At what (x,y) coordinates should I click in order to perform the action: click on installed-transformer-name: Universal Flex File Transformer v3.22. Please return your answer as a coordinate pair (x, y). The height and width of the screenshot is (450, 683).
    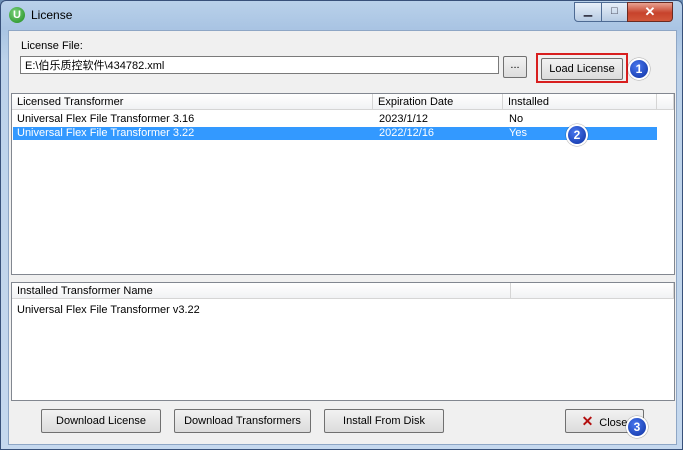
    Looking at the image, I should click on (108, 310).